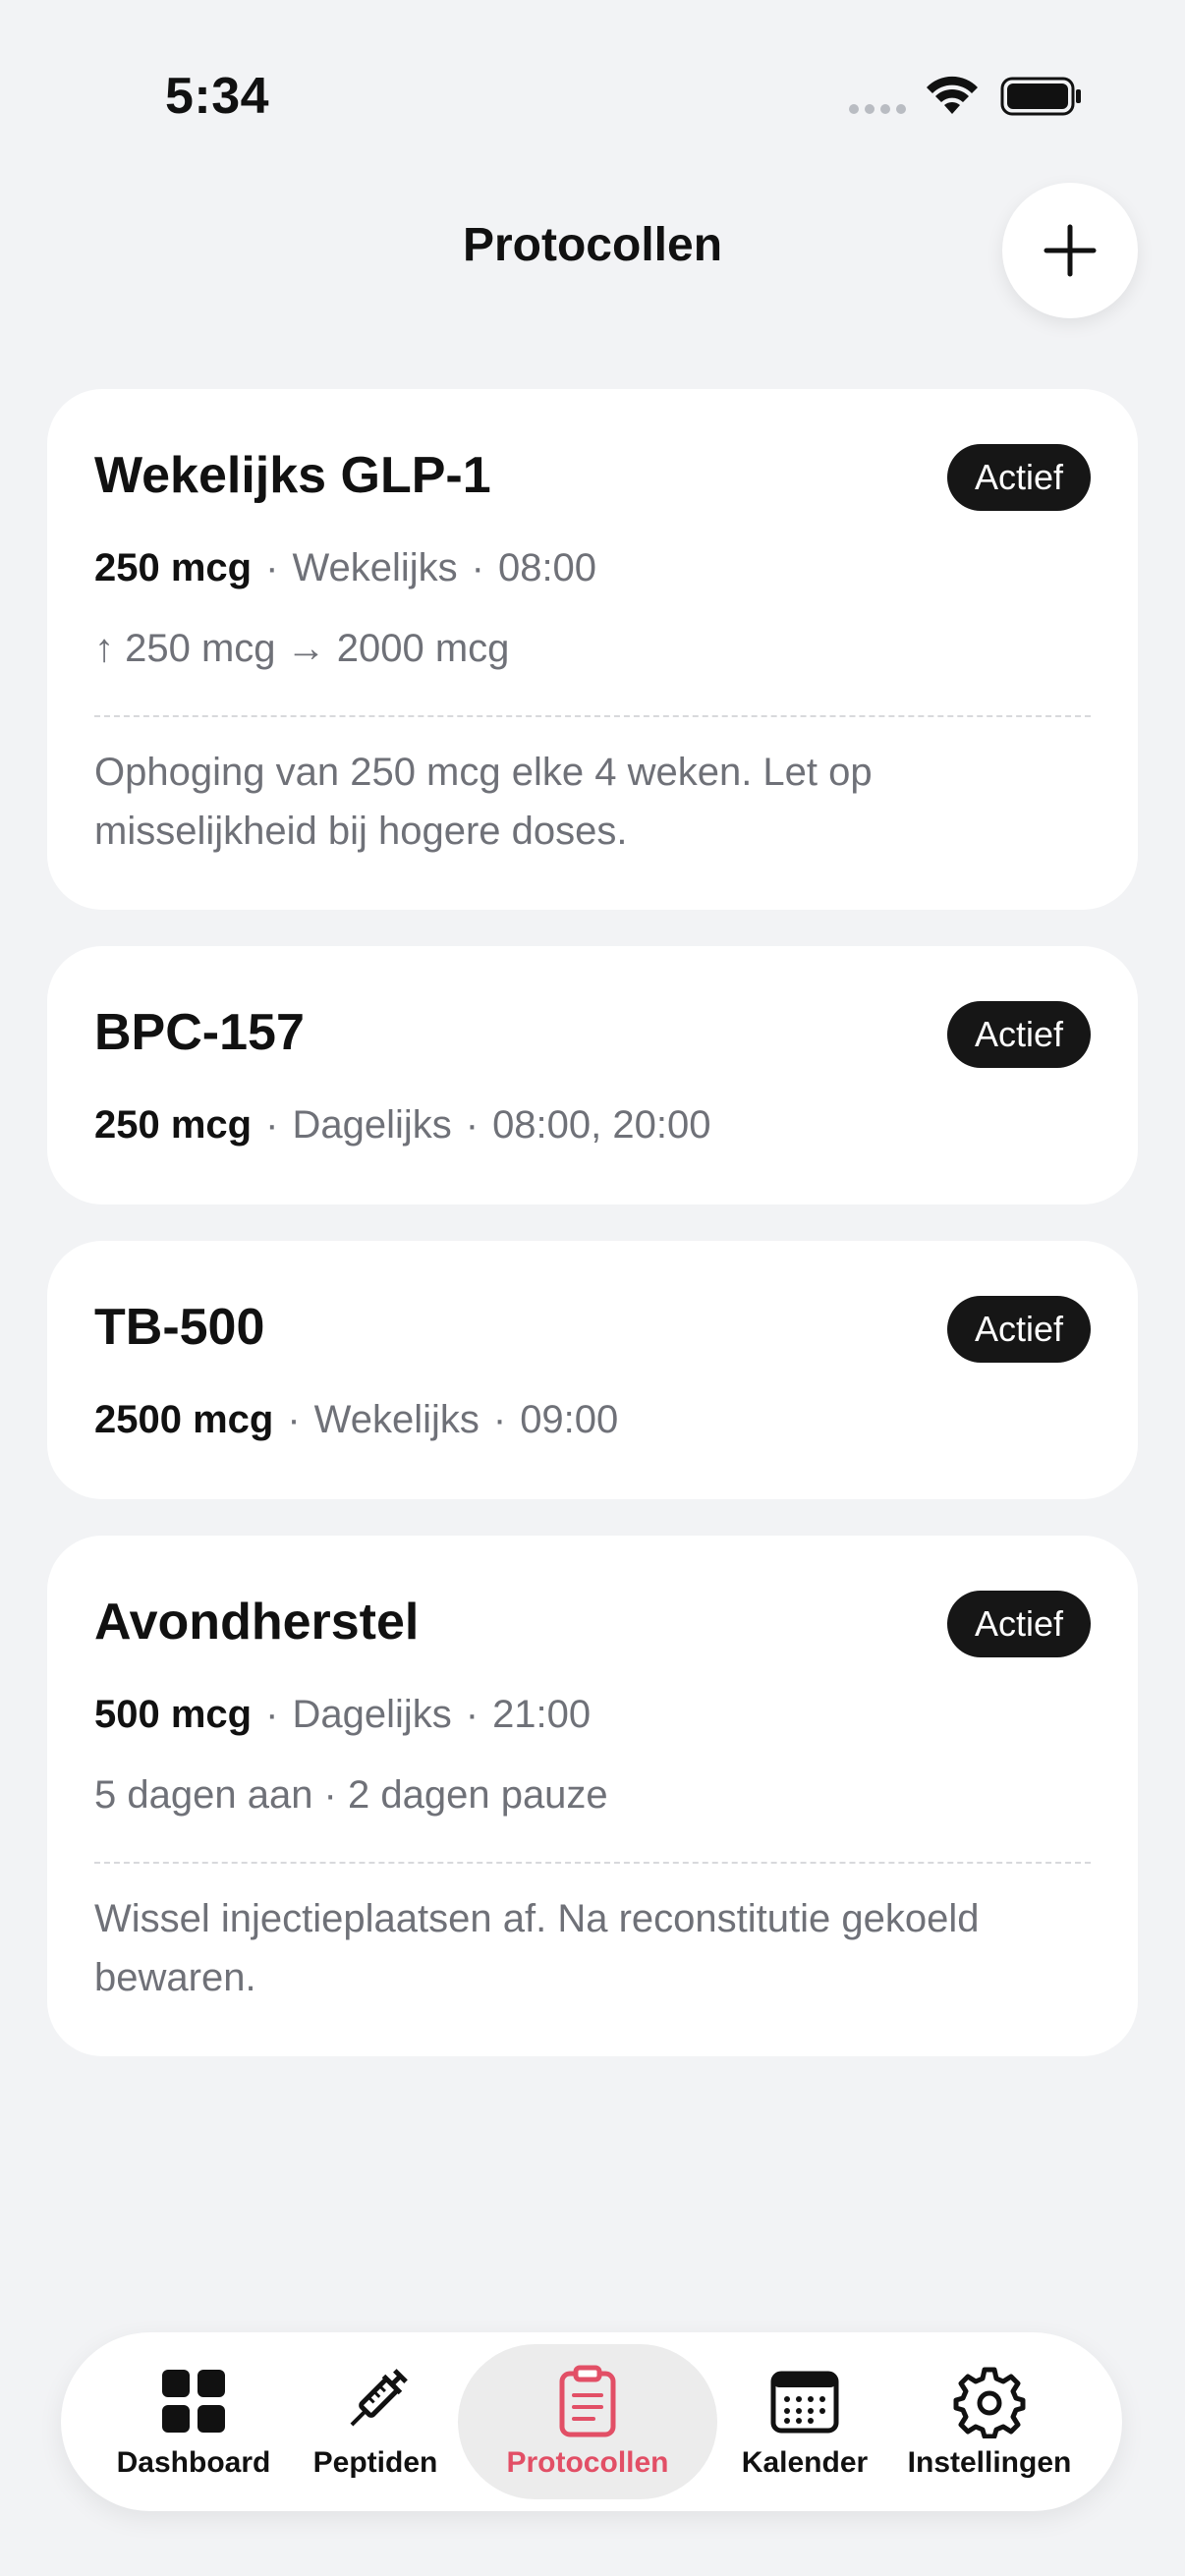 This screenshot has height=2576, width=1185. What do you see at coordinates (379, 2398) in the screenshot?
I see `syringe-icon` at bounding box center [379, 2398].